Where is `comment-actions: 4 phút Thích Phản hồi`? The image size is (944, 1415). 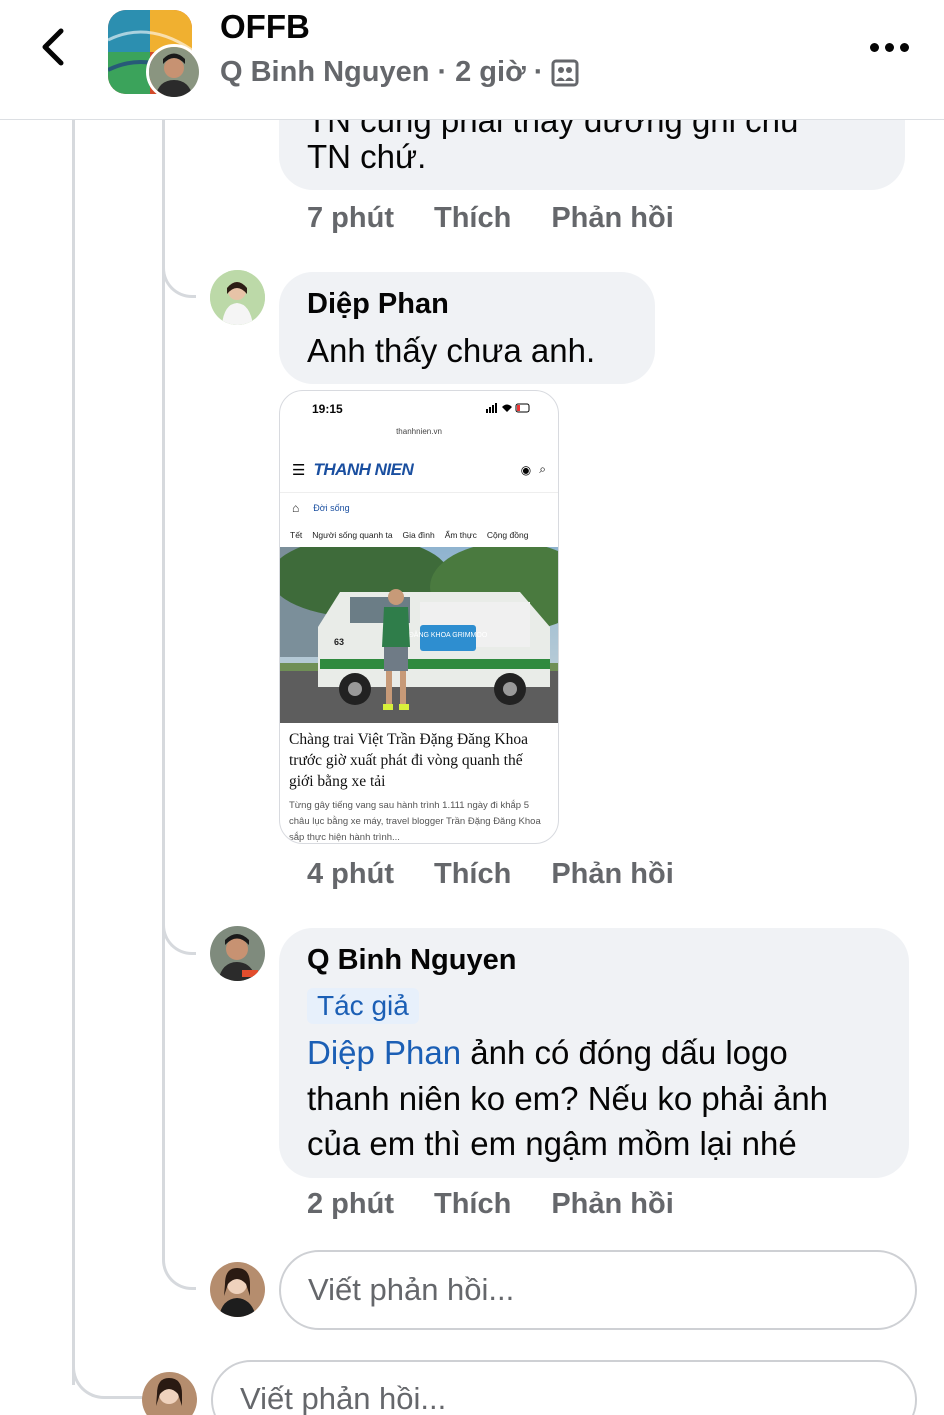
comment-actions: 4 phút Thích Phản hồi is located at coordinates (490, 874).